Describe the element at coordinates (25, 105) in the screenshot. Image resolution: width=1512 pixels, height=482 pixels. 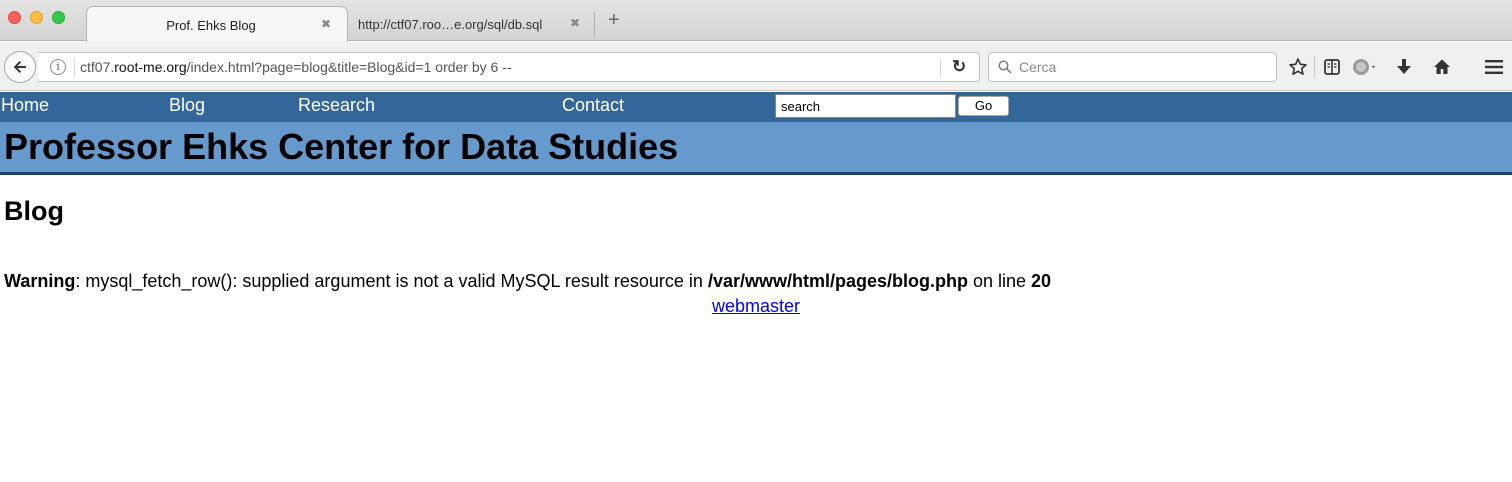
I see `nav-link-home: Home` at that location.